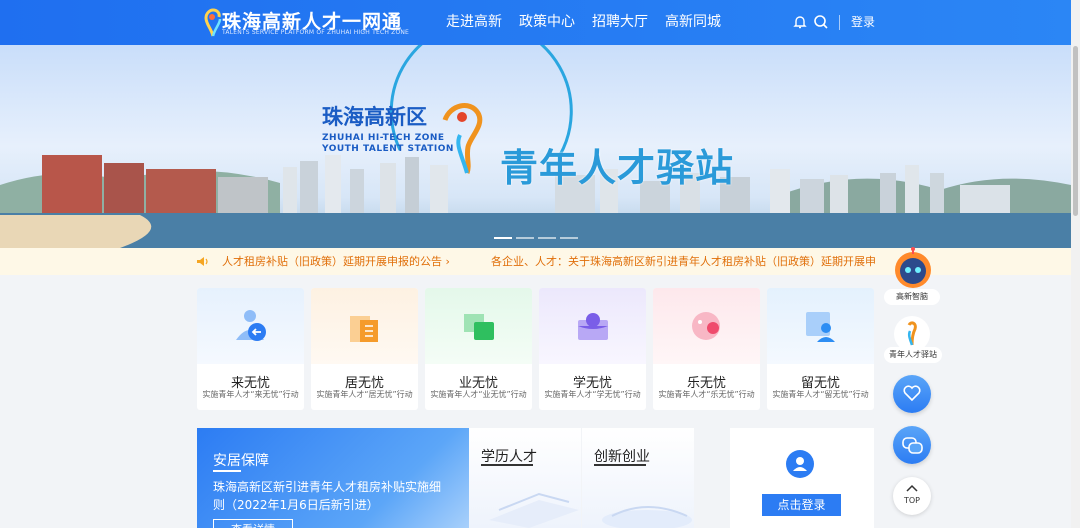 The width and height of the screenshot is (1080, 528). Describe the element at coordinates (683, 261) in the screenshot. I see `notice-item: 各企业、人才：关于珠海高新区新引进青年人才租房补贴（旧政策）延期开展申报的公告` at that location.